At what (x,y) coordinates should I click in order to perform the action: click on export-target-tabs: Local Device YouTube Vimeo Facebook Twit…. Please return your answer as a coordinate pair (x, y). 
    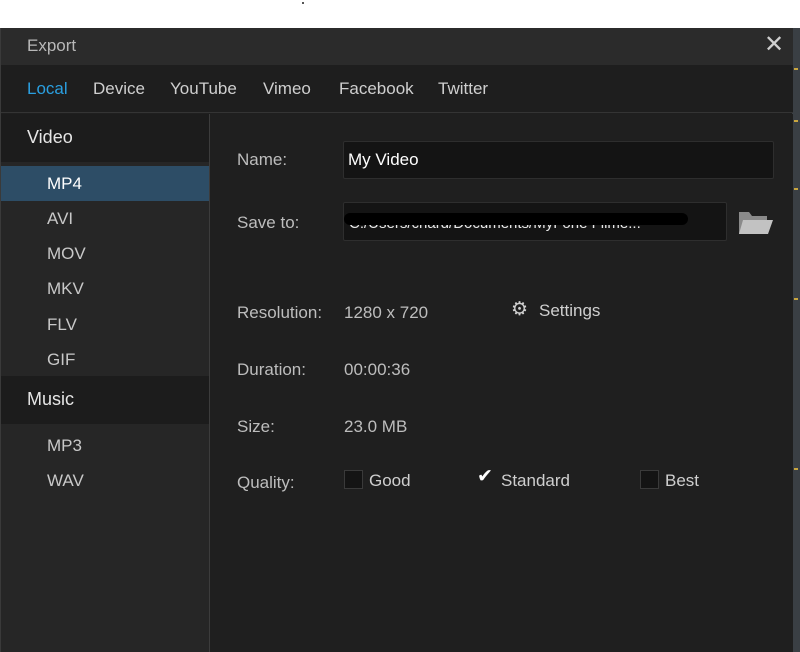
    Looking at the image, I should click on (397, 89).